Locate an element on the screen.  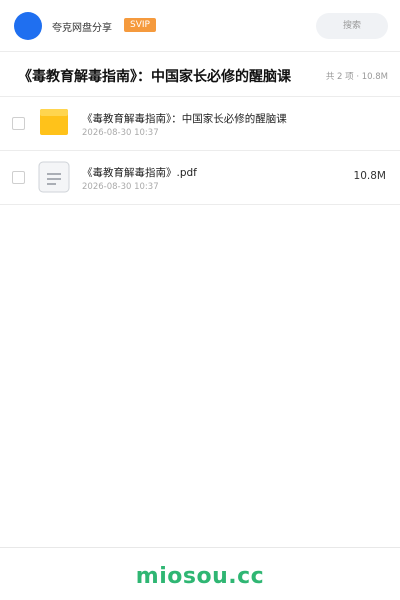
avatar is located at coordinates (28, 26).